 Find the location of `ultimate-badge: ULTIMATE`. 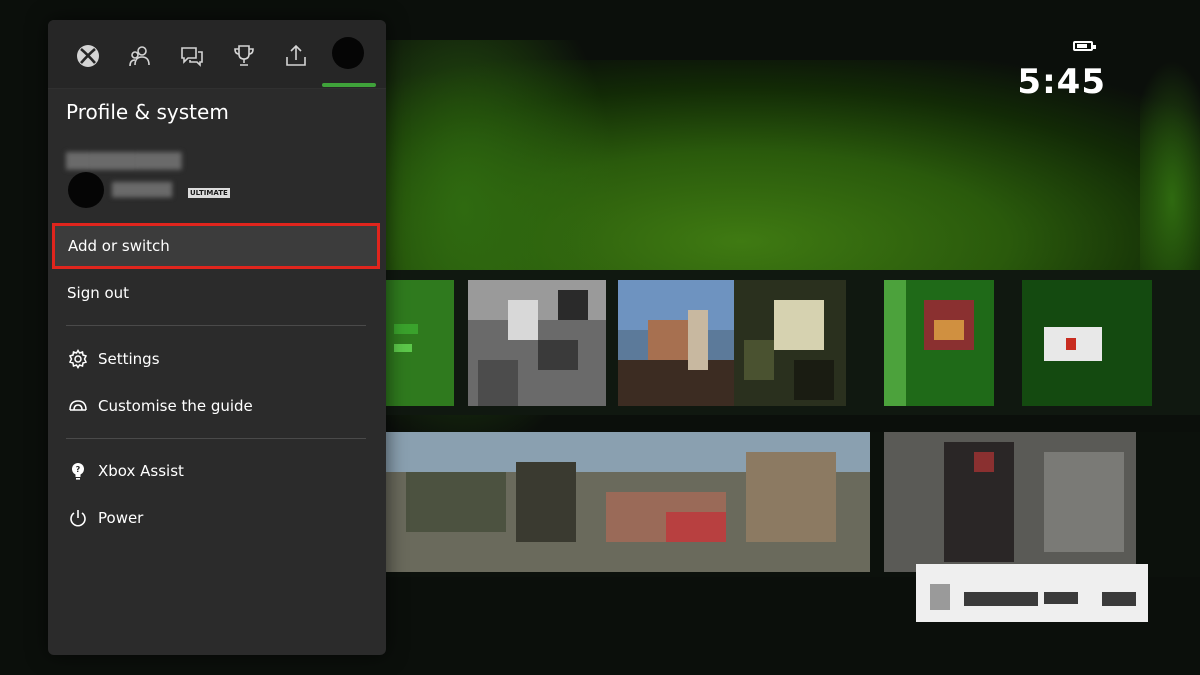

ultimate-badge: ULTIMATE is located at coordinates (209, 193).